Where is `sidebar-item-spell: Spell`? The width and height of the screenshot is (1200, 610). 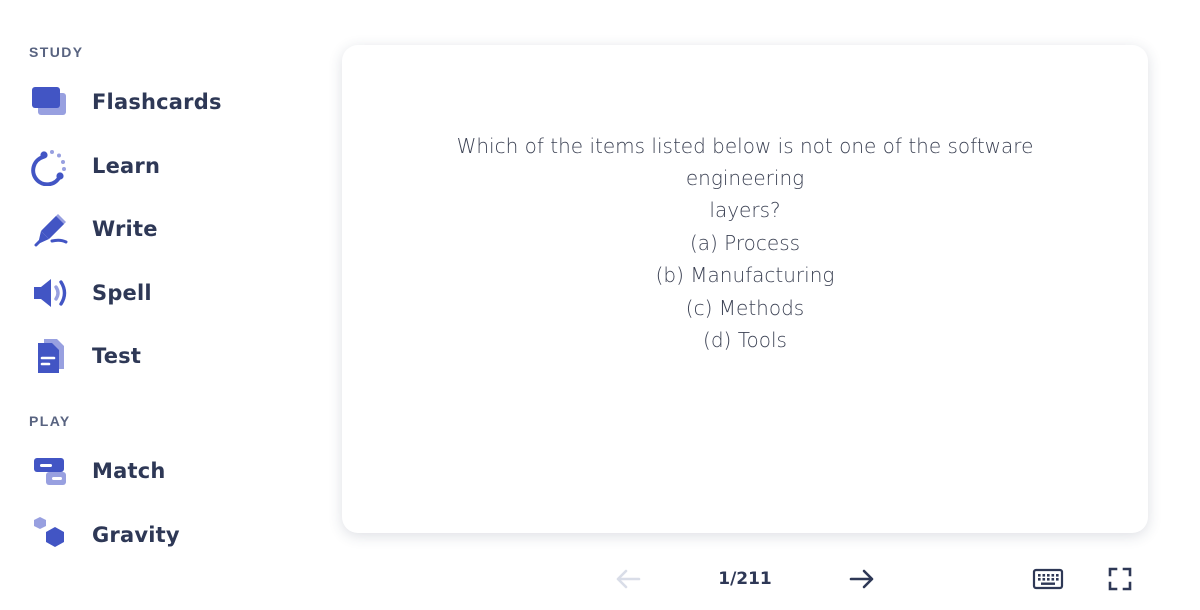 sidebar-item-spell: Spell is located at coordinates (148, 293).